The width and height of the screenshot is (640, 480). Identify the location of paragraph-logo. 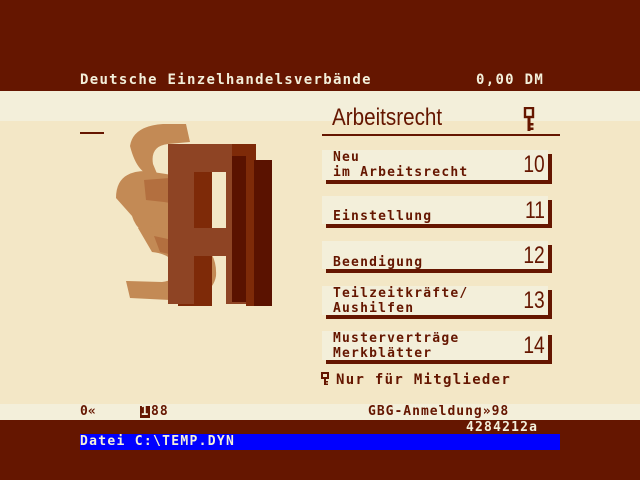
(194, 215).